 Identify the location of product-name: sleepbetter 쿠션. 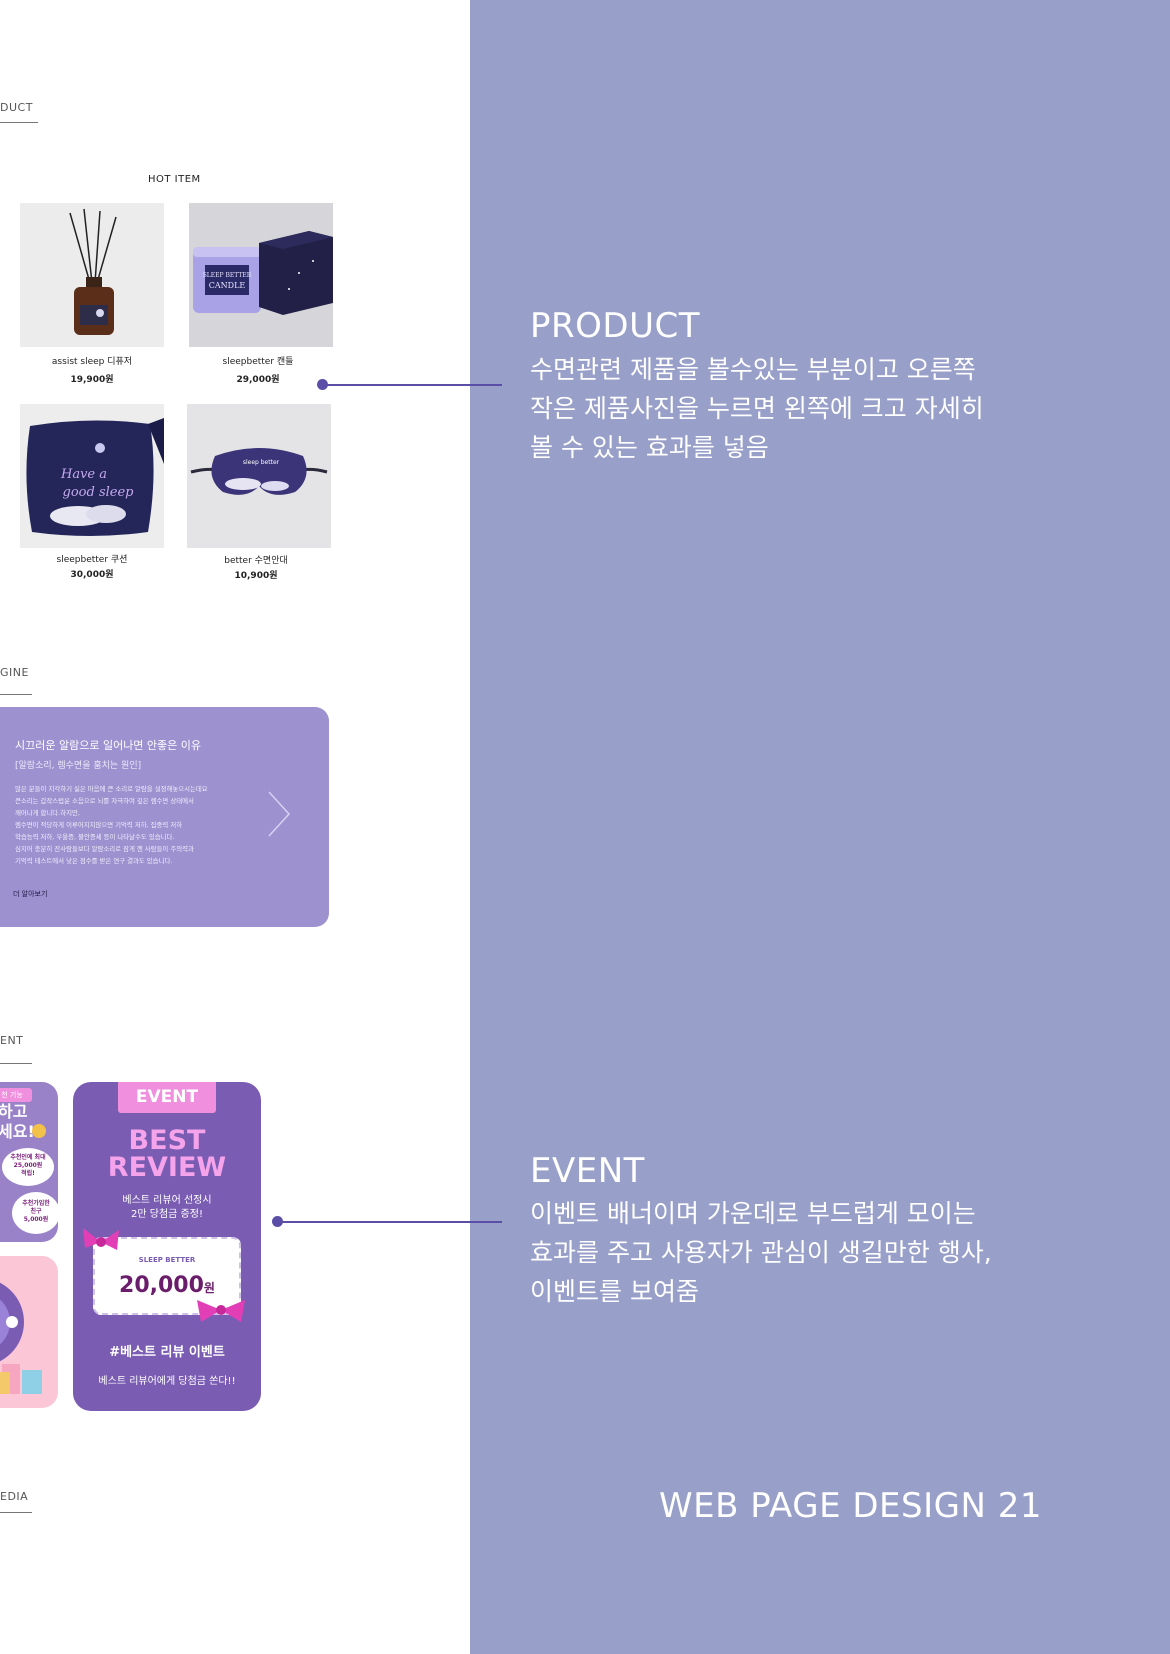
(92, 558).